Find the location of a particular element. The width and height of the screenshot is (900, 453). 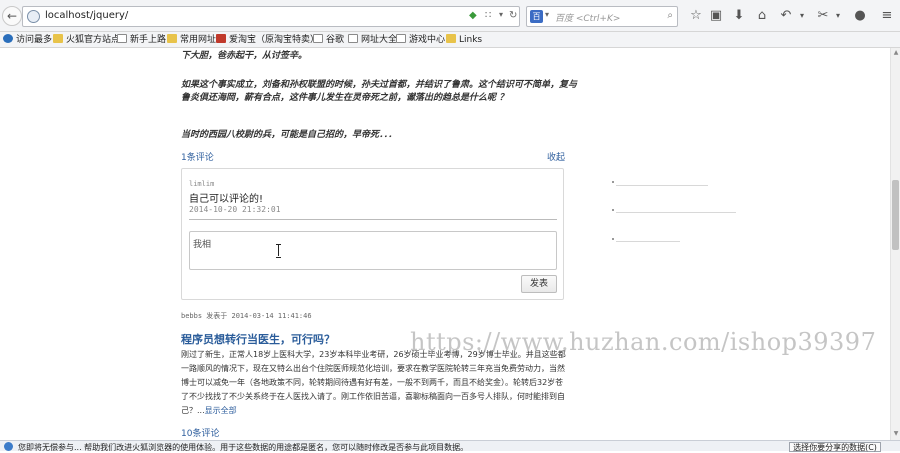

watermark: https://www.huzhan.com/ishop39397 is located at coordinates (643, 342).